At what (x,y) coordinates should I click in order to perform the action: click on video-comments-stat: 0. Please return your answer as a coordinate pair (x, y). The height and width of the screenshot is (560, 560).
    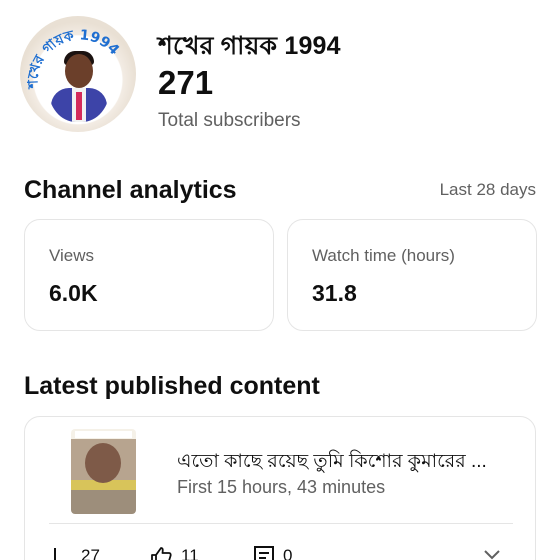
    Looking at the image, I should click on (272, 552).